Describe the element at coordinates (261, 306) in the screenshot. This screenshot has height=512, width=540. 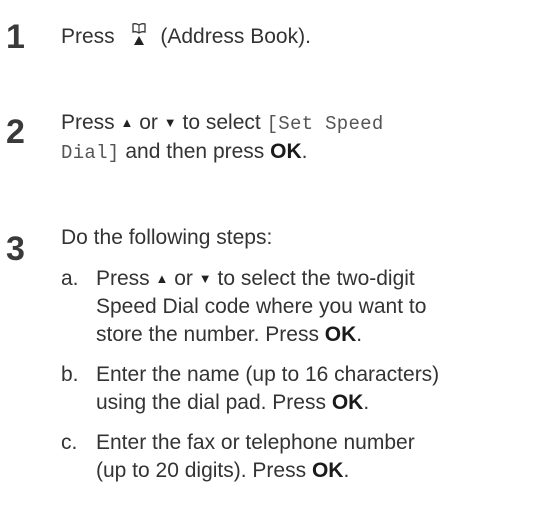
I see `text-line-2: Speed Dial code where you want to` at that location.